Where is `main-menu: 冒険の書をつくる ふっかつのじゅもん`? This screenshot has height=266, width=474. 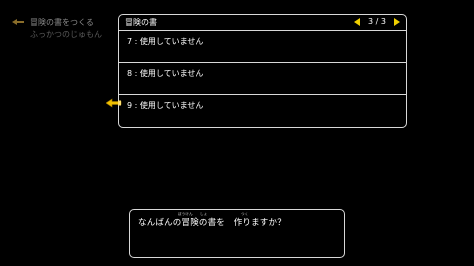 main-menu: 冒険の書をつくる ふっかつのじゅもん is located at coordinates (63, 29).